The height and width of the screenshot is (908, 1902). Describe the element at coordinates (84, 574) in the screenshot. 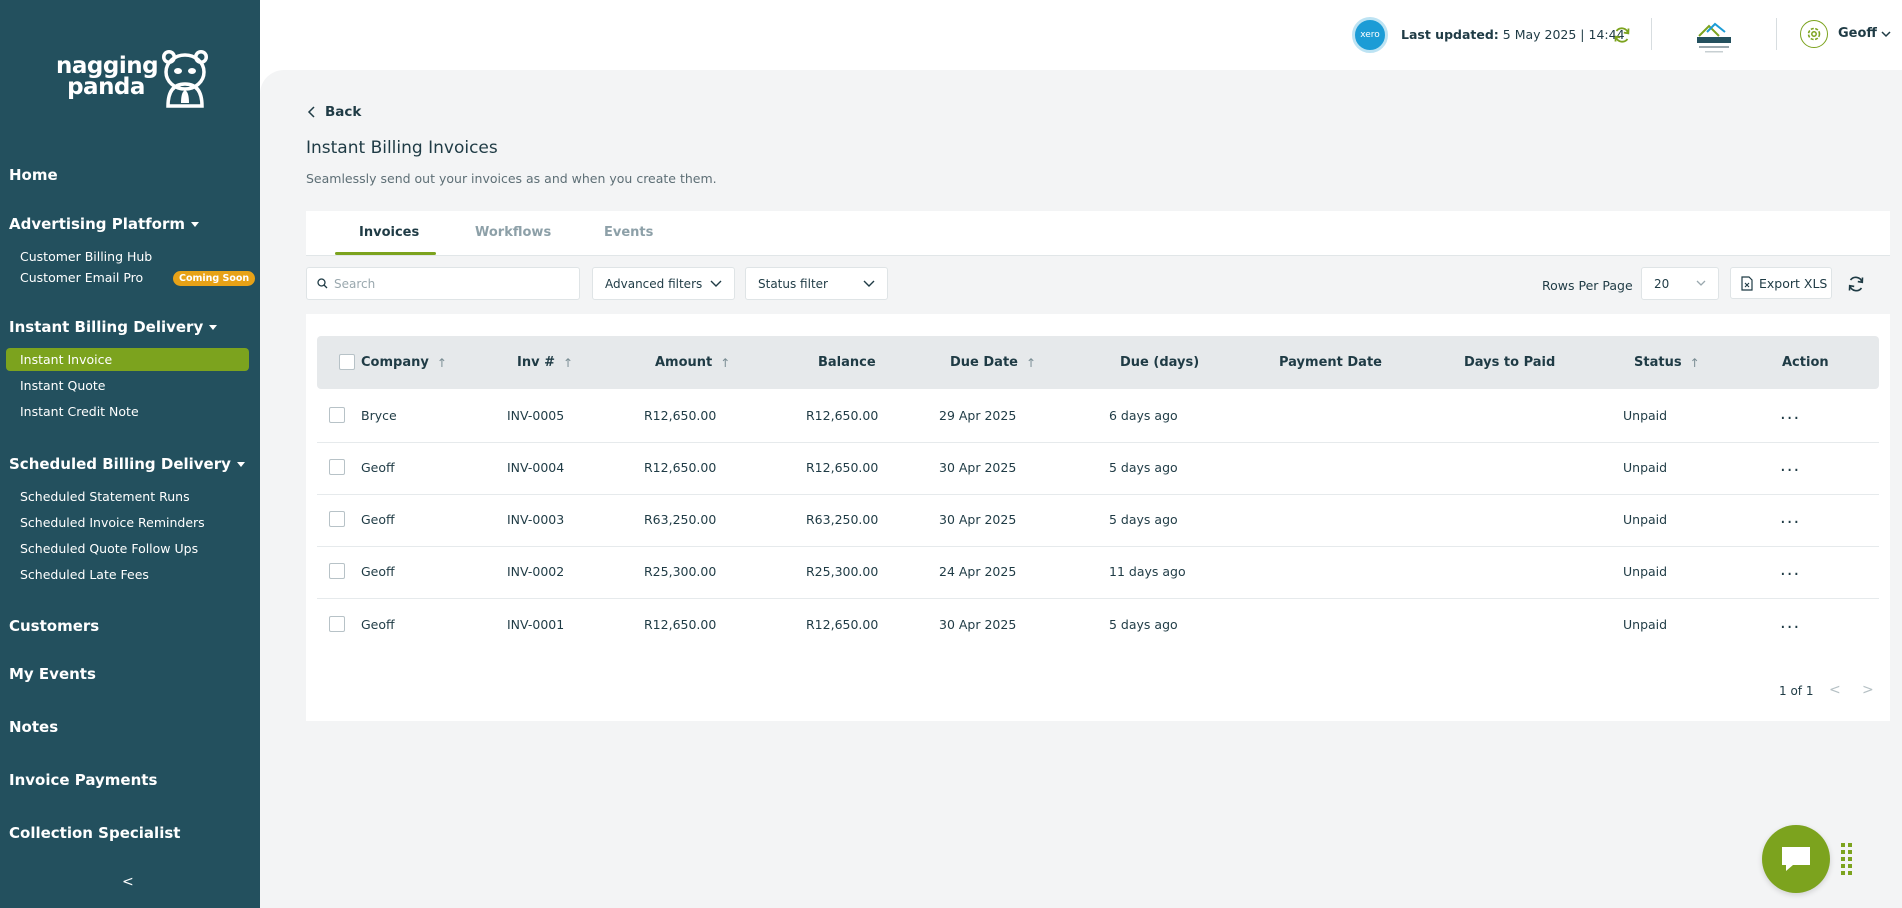

I see `nav-scheduled-late-fees: Scheduled Late Fees` at that location.